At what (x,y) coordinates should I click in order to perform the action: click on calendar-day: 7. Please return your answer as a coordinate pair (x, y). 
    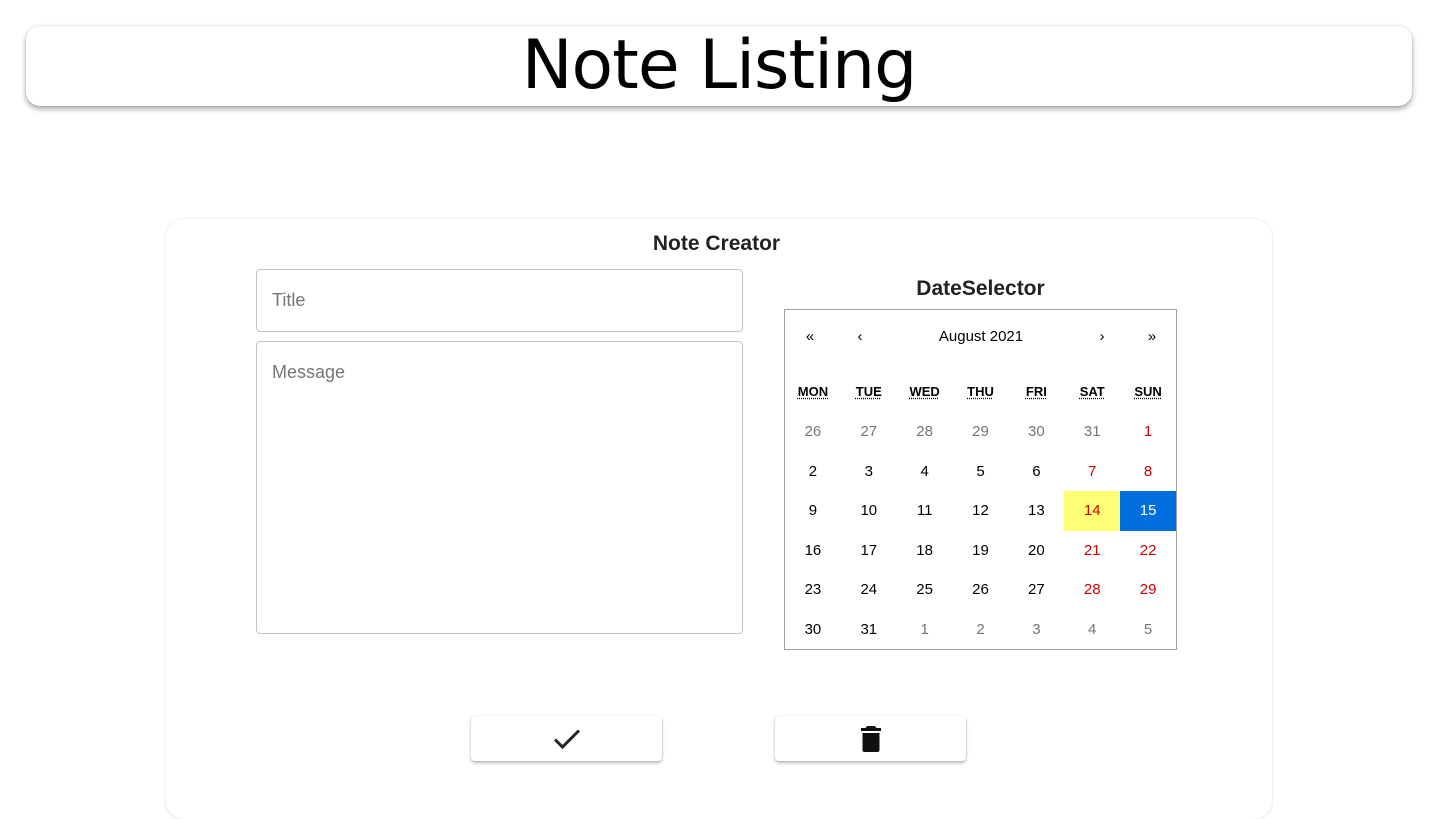
    Looking at the image, I should click on (1092, 472).